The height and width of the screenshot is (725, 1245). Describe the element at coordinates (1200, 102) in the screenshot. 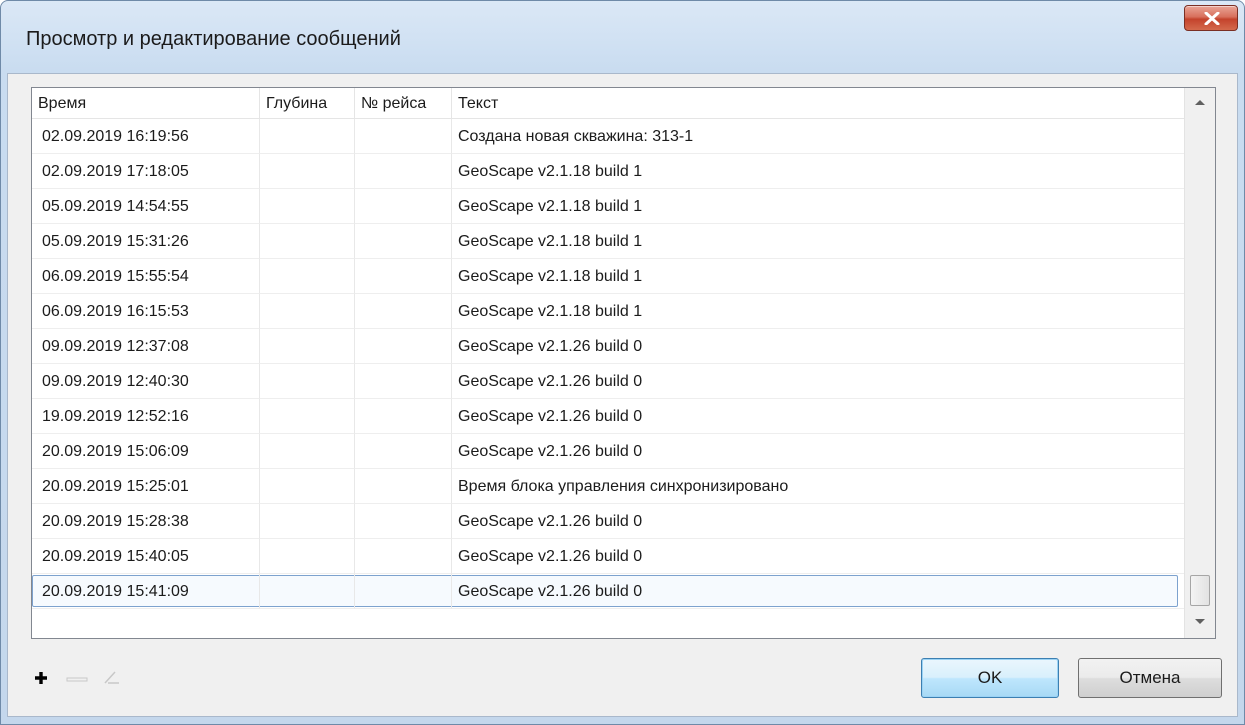

I see `scroll-up-arrow-icon` at that location.